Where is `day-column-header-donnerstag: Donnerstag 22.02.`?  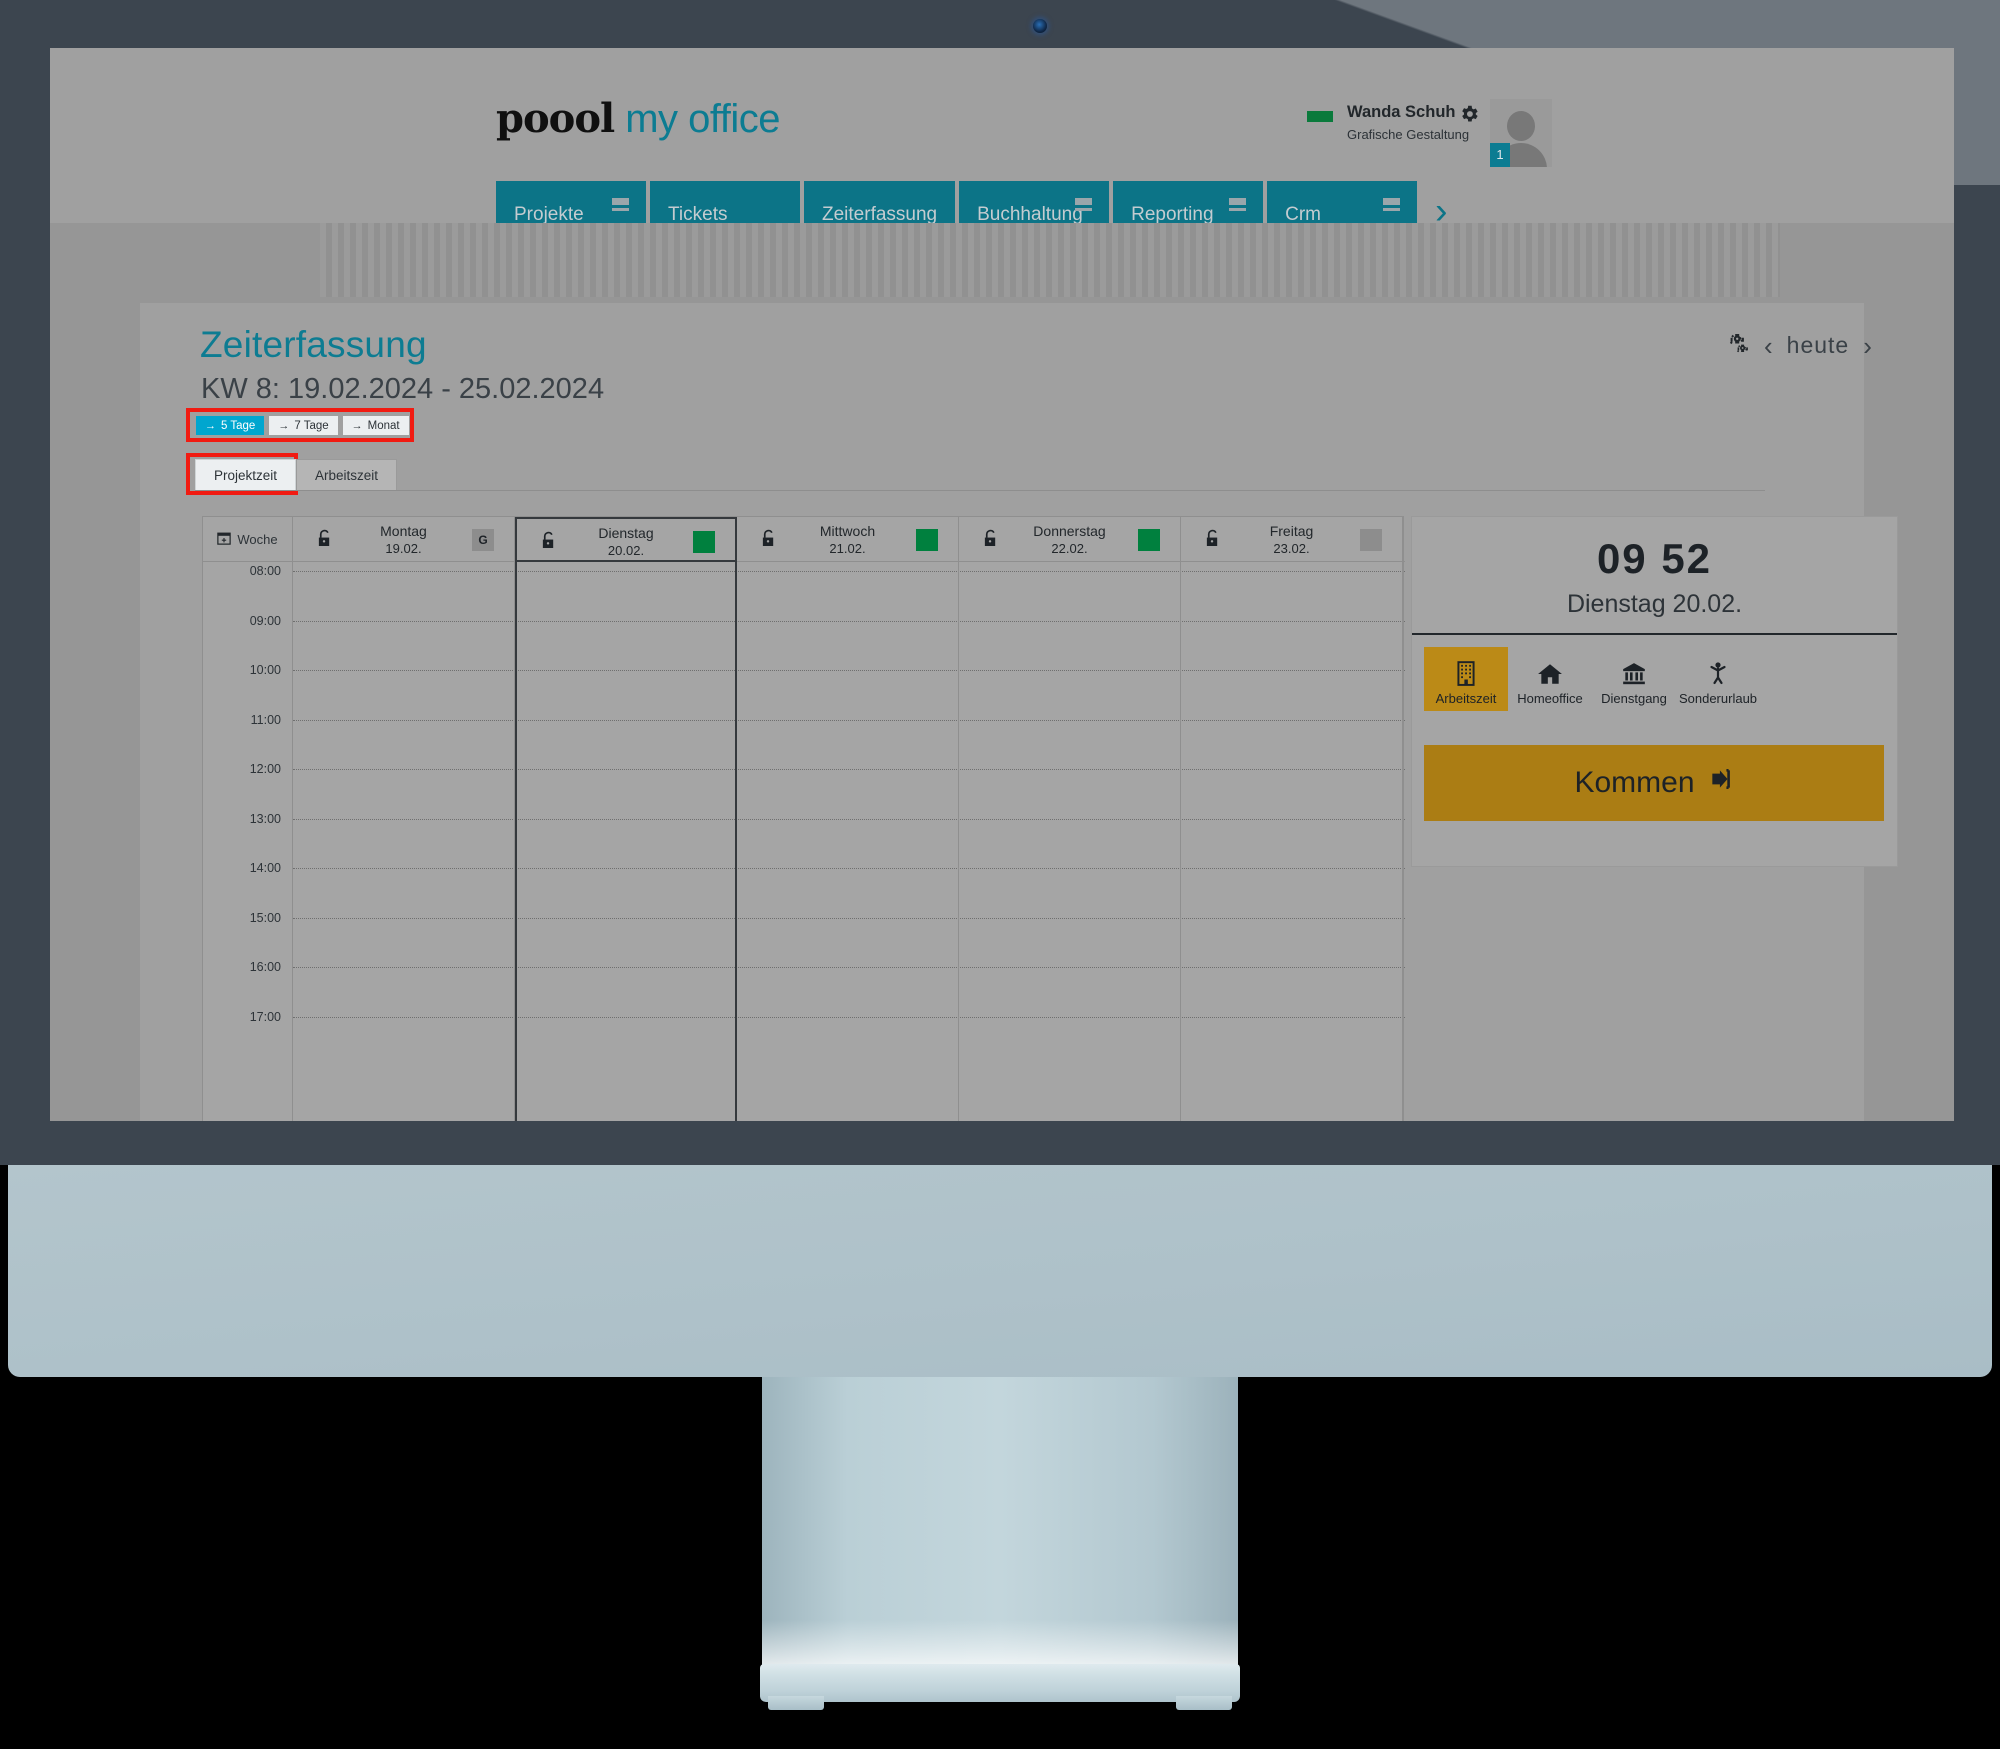 day-column-header-donnerstag: Donnerstag 22.02. is located at coordinates (1070, 539).